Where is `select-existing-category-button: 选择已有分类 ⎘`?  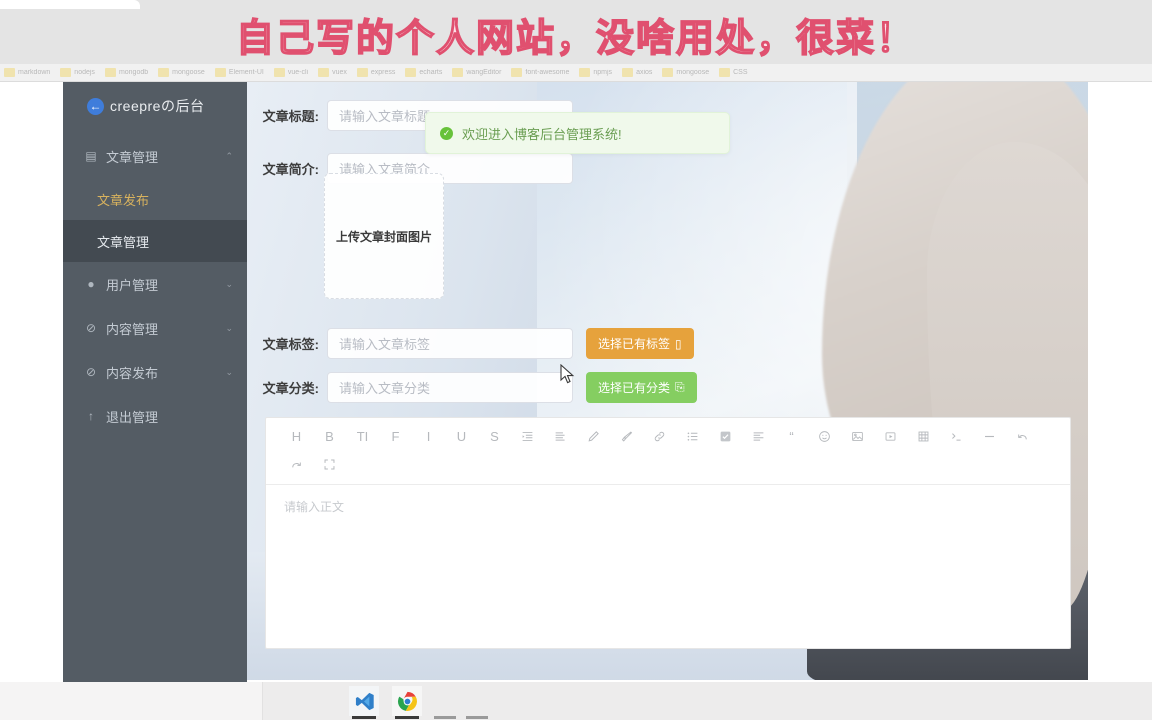 select-existing-category-button: 选择已有分类 ⎘ is located at coordinates (641, 387).